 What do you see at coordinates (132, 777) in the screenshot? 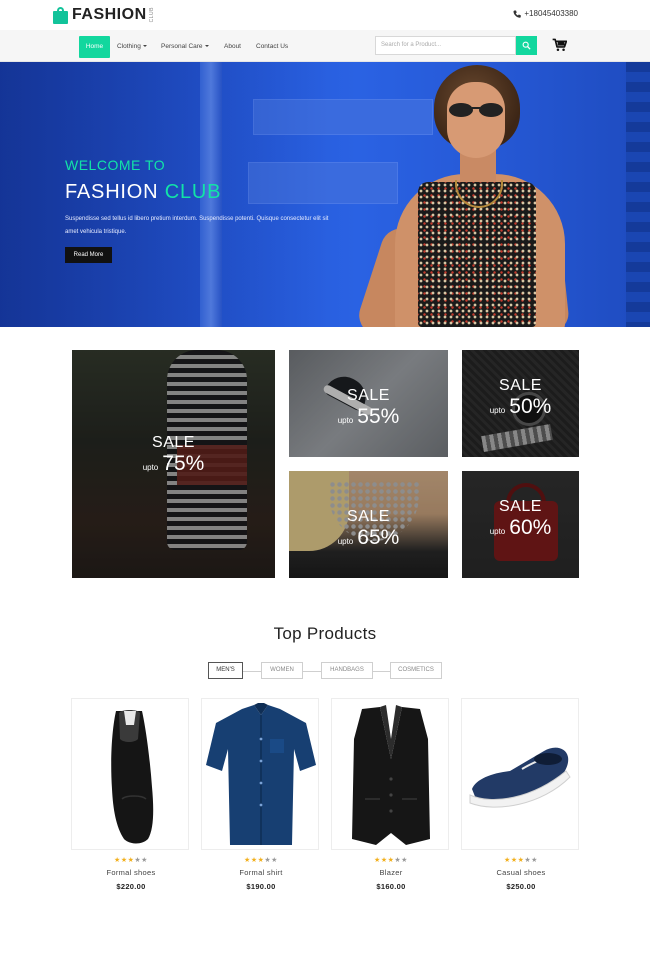
I see `formal-shoe-icon` at bounding box center [132, 777].